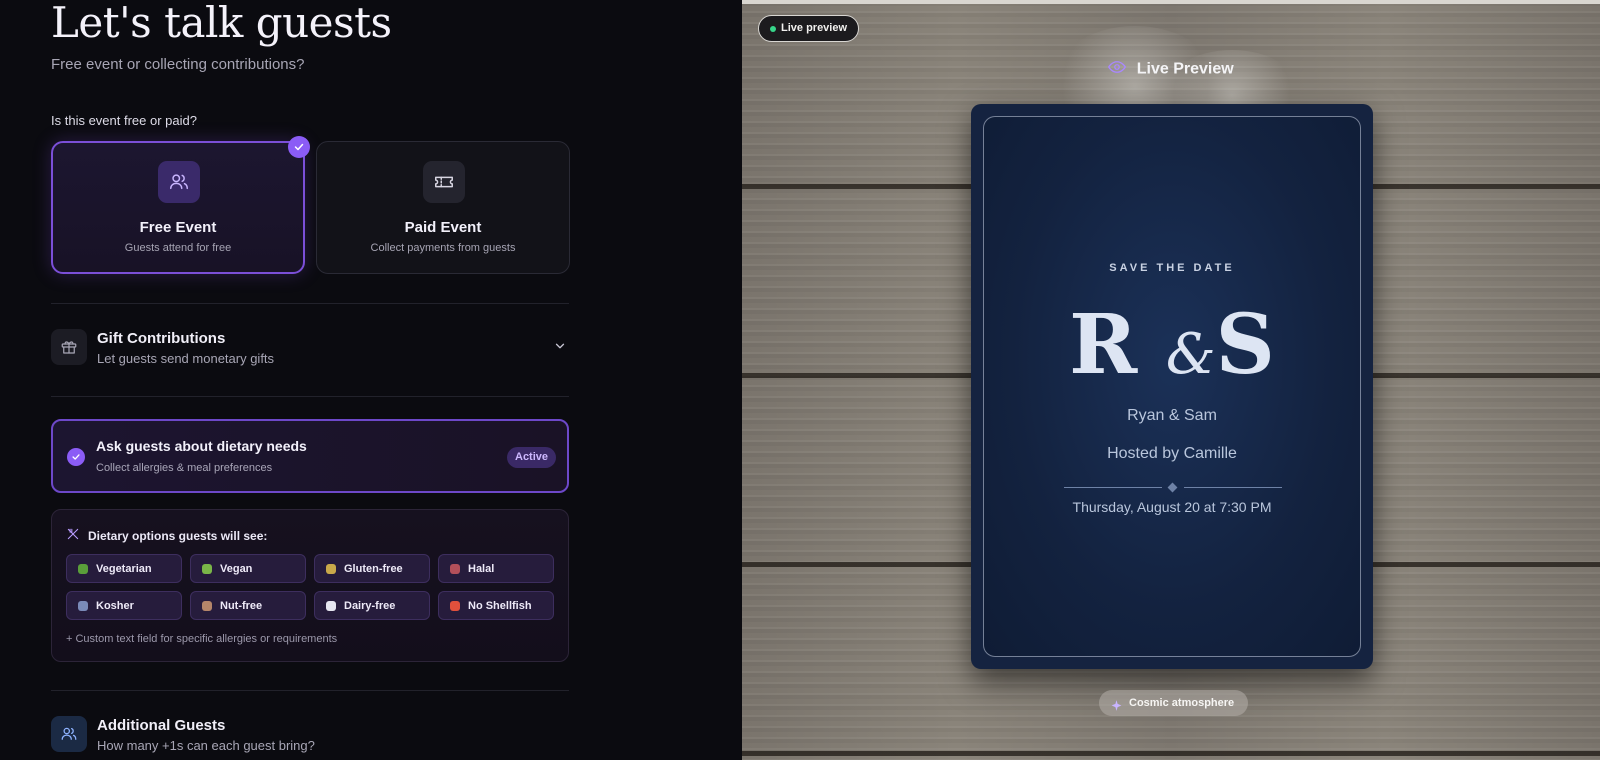  Describe the element at coordinates (1116, 709) in the screenshot. I see `sparkle-icon` at that location.